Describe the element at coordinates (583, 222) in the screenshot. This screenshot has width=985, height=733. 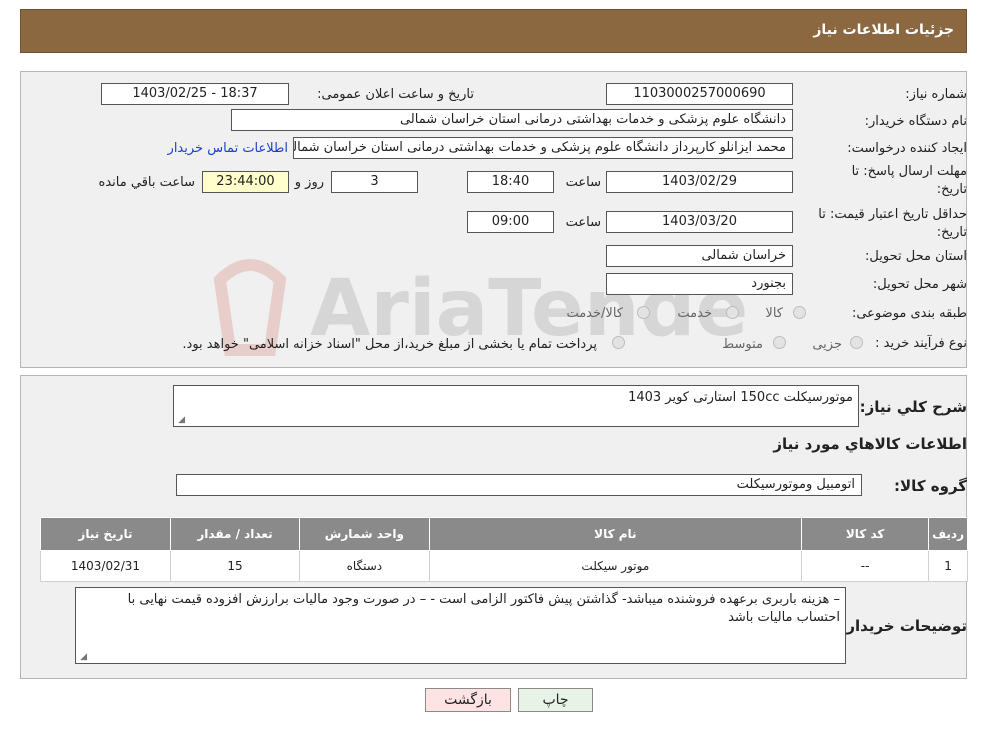
I see `validity-time-label: ساعت` at that location.